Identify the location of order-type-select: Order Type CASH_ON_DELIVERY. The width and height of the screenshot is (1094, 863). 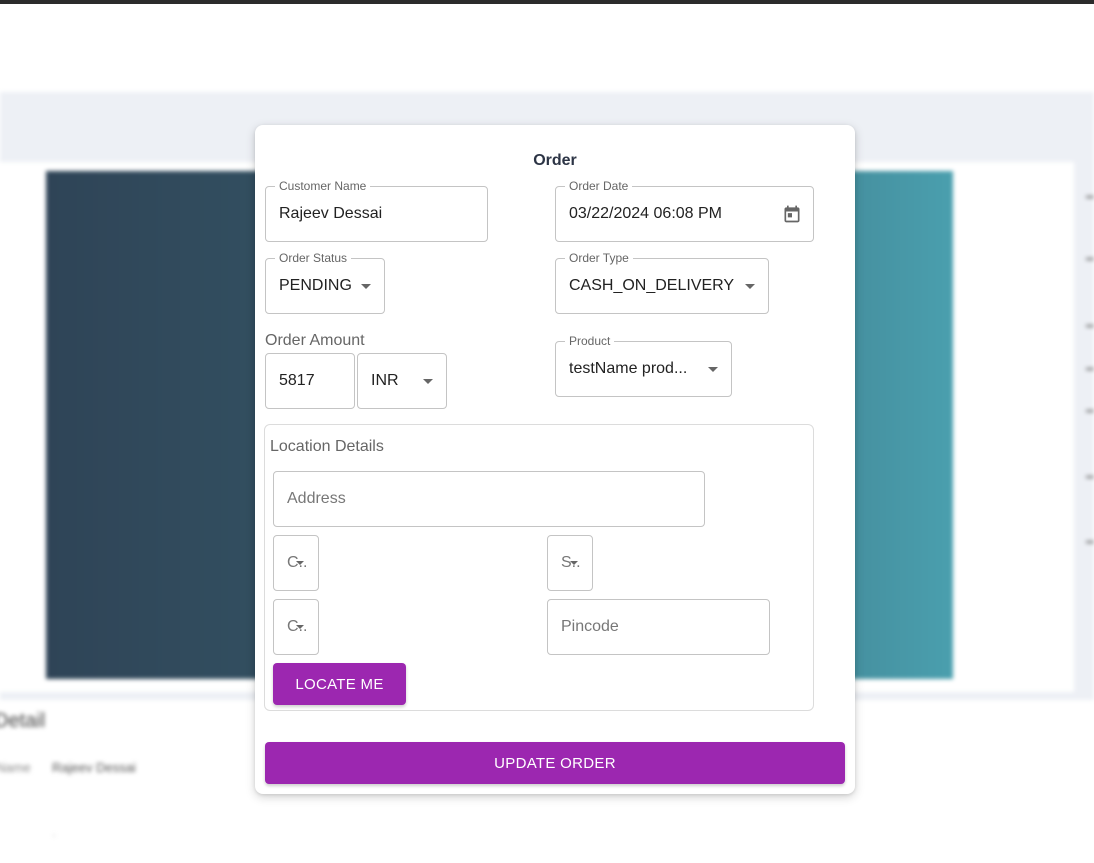
(662, 282).